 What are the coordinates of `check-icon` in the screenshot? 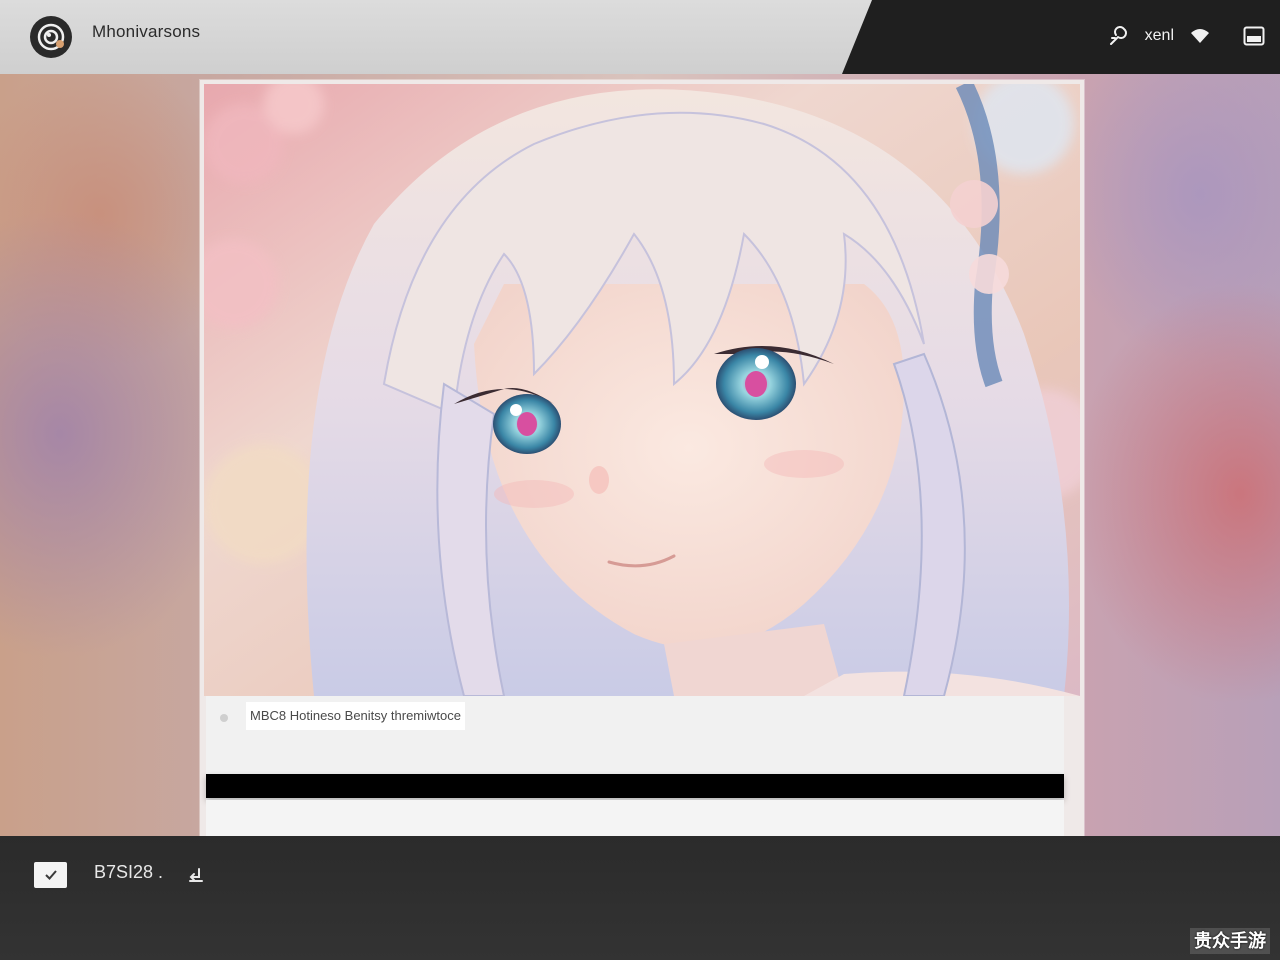 It's located at (50, 875).